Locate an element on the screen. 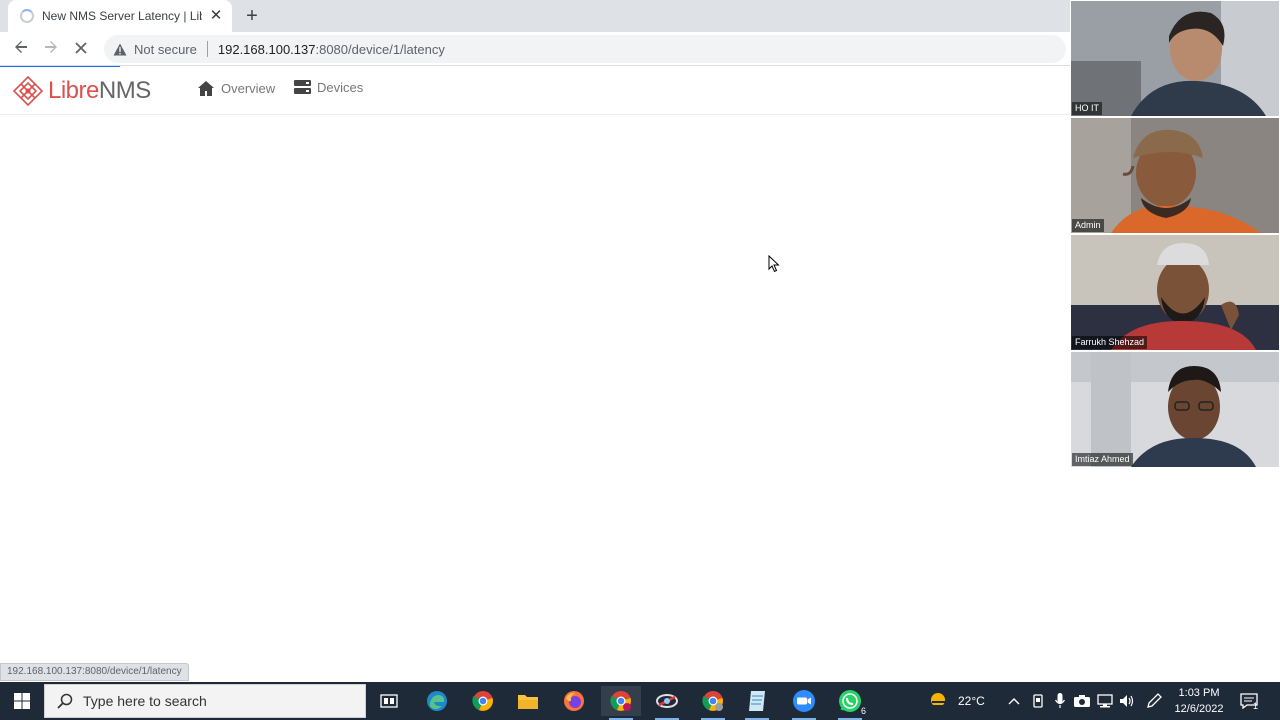 This screenshot has height=720, width=1280. search-icon is located at coordinates (65, 701).